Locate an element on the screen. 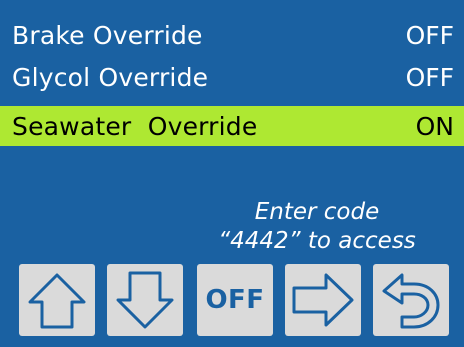  down-button is located at coordinates (145, 300).